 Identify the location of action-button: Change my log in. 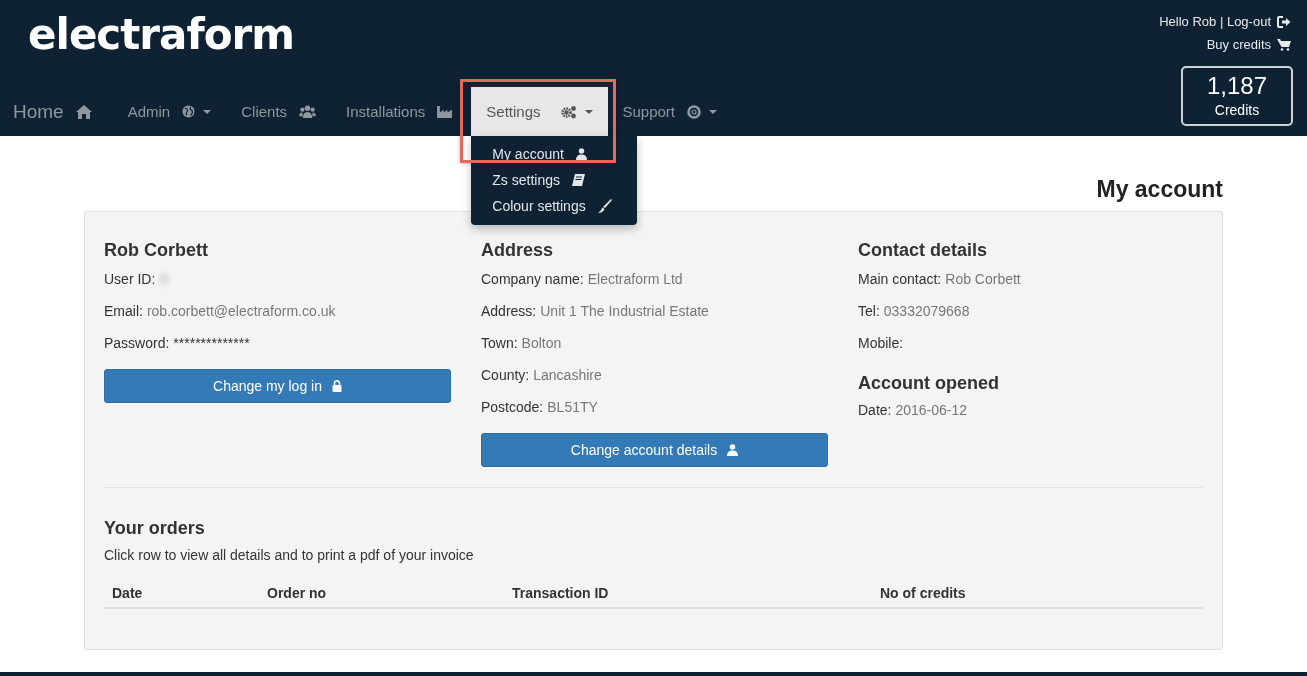
(277, 386).